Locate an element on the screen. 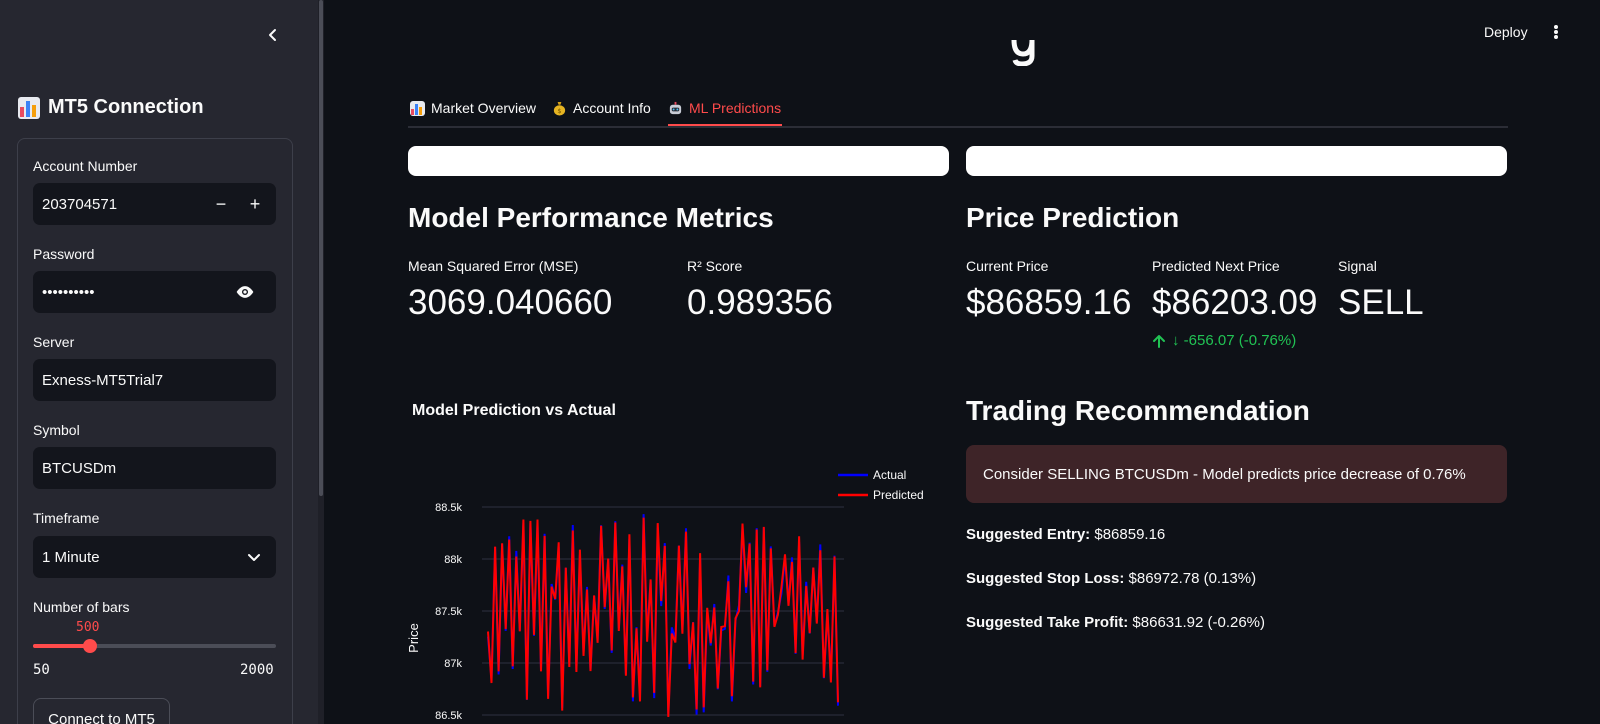 Image resolution: width=1600 pixels, height=724 pixels. y-tick-label: 88.5k is located at coordinates (448, 508).